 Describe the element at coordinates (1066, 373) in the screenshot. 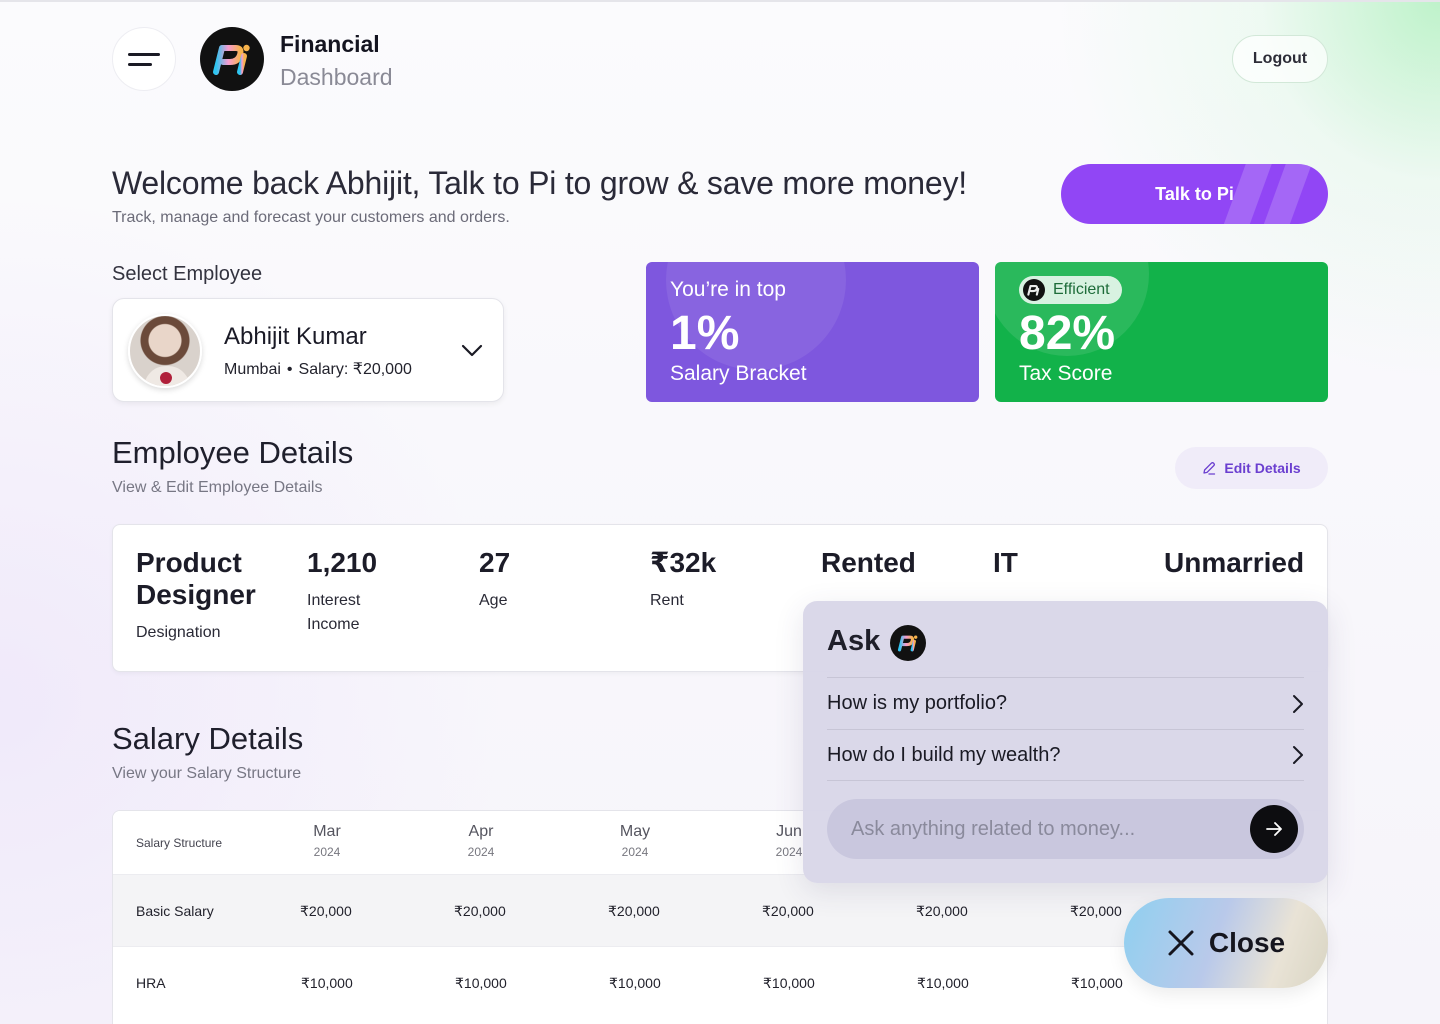

I see `tax-score-label: Tax Score` at that location.